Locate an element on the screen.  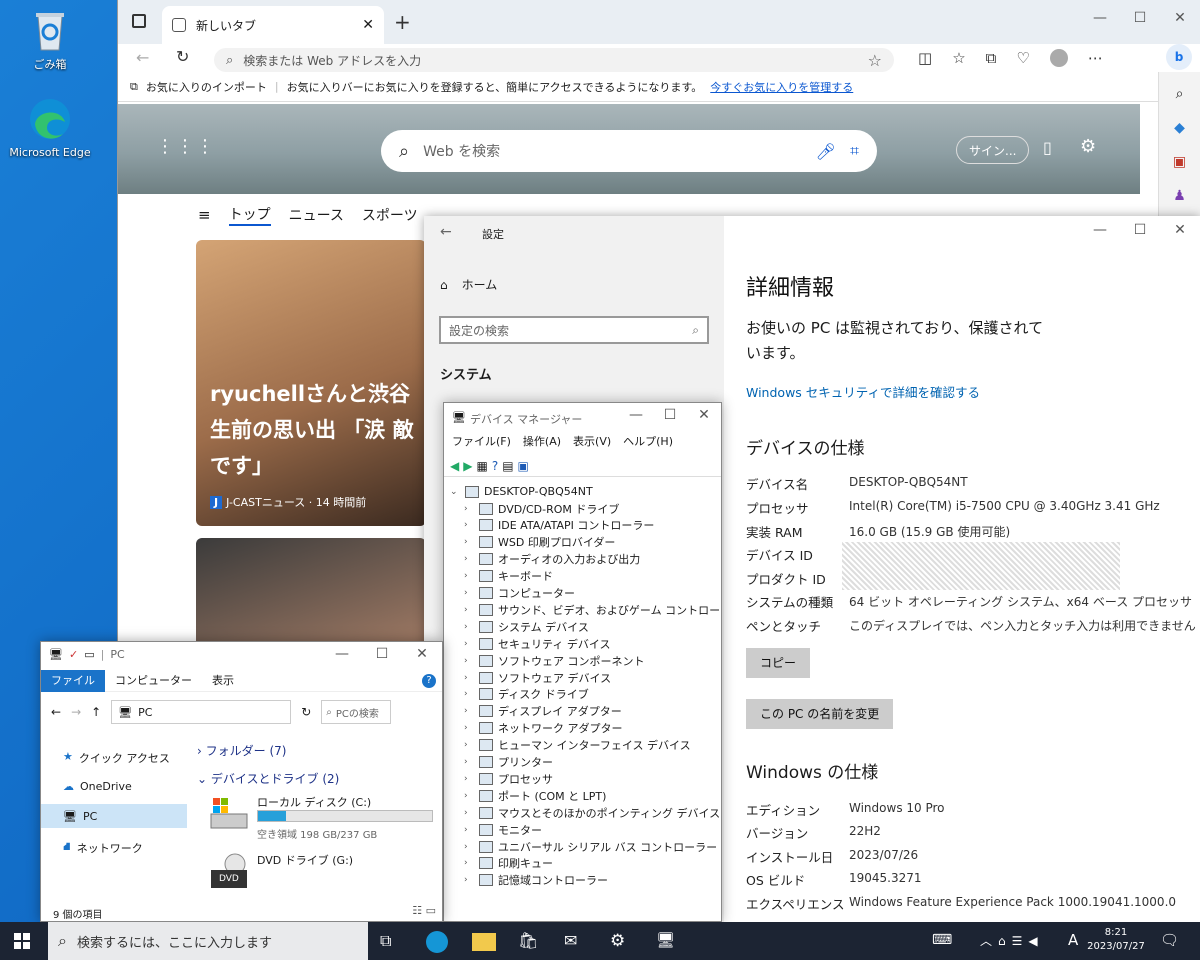
device-category: › キーボード is located at coordinates (508, 576).